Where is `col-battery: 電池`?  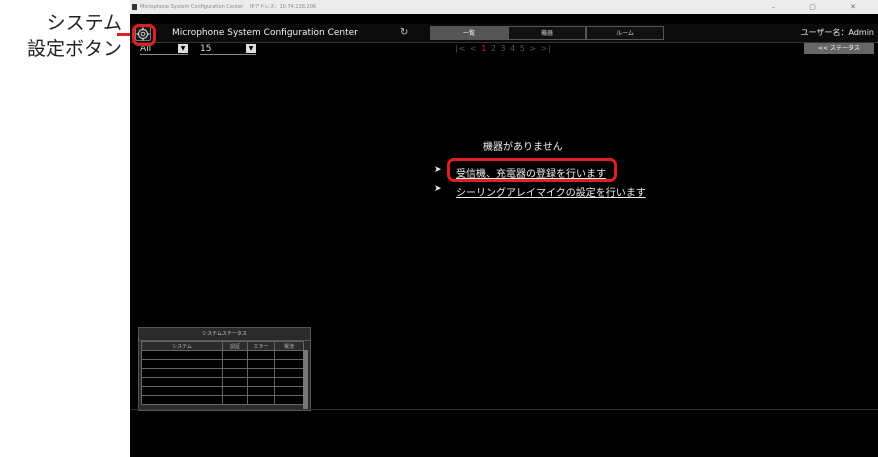 col-battery: 電池 is located at coordinates (289, 346).